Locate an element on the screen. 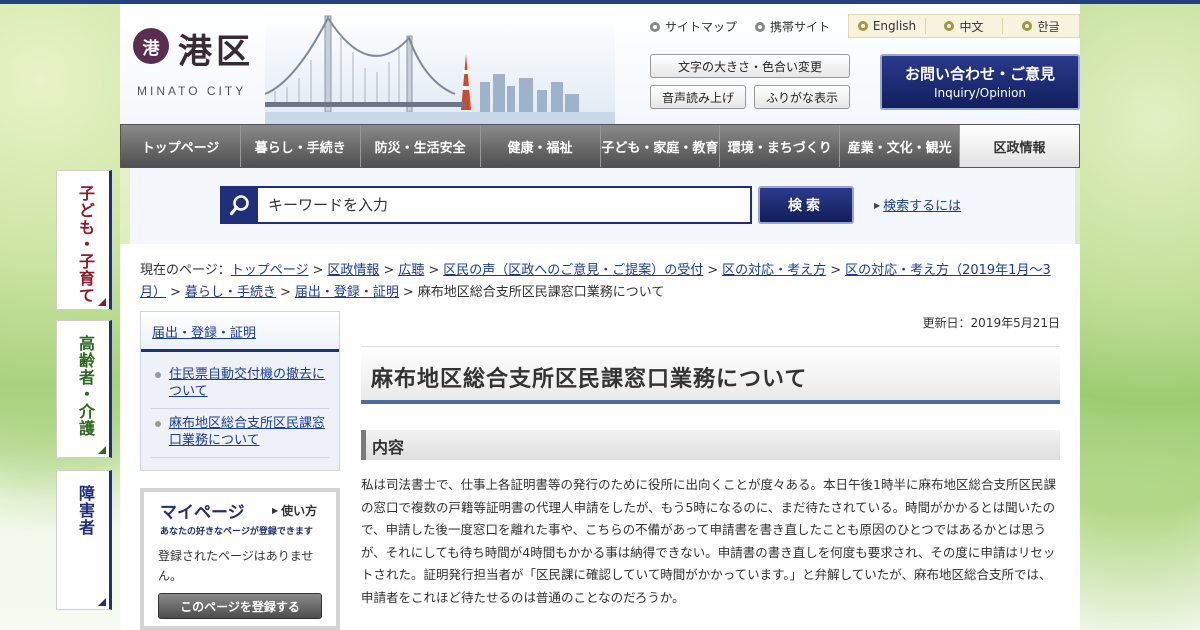 The image size is (1200, 630). mypage-title: マイページ is located at coordinates (202, 513).